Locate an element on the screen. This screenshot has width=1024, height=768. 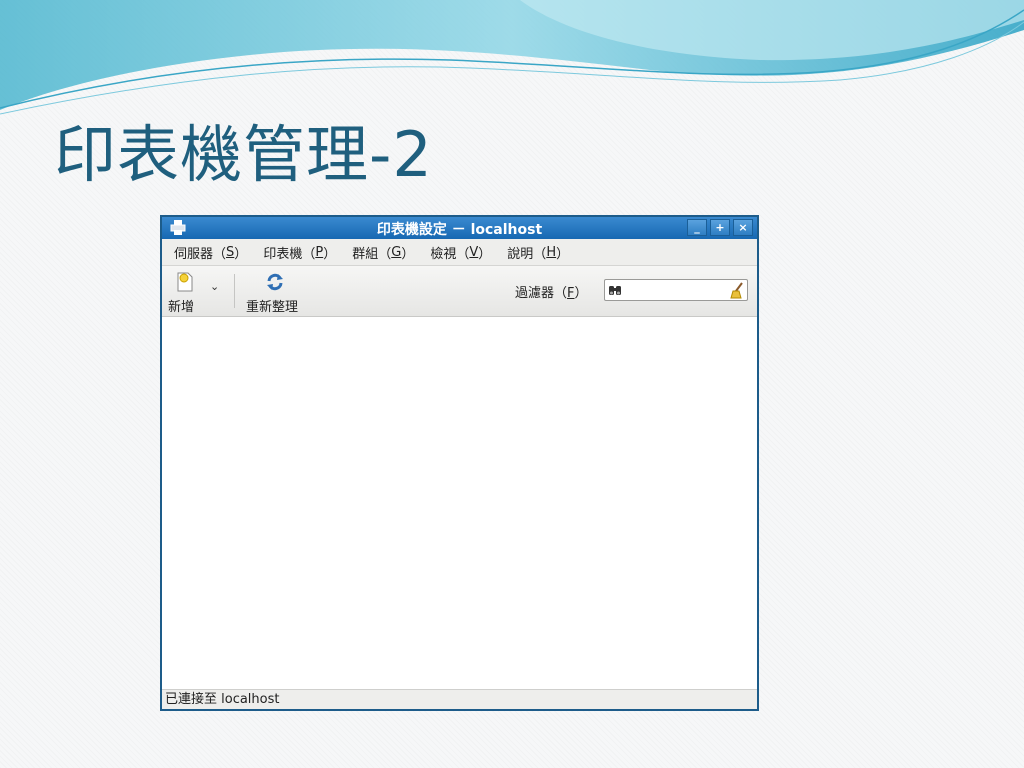
decorative-wave is located at coordinates (512, 57).